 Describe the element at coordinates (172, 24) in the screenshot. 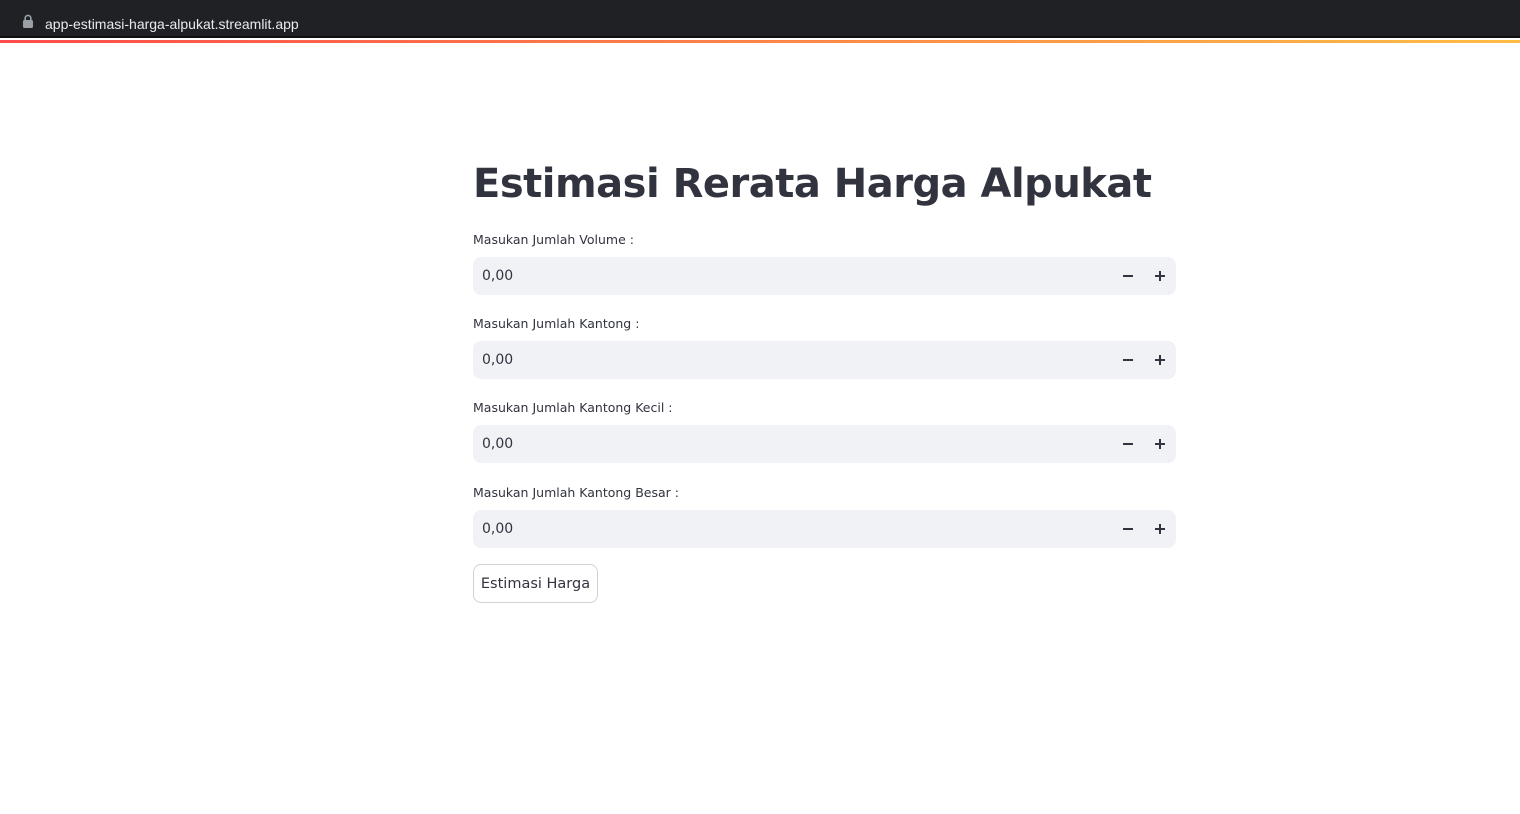

I see `url-text: app-estimasi-harga-alpukat.streamlit.app` at that location.